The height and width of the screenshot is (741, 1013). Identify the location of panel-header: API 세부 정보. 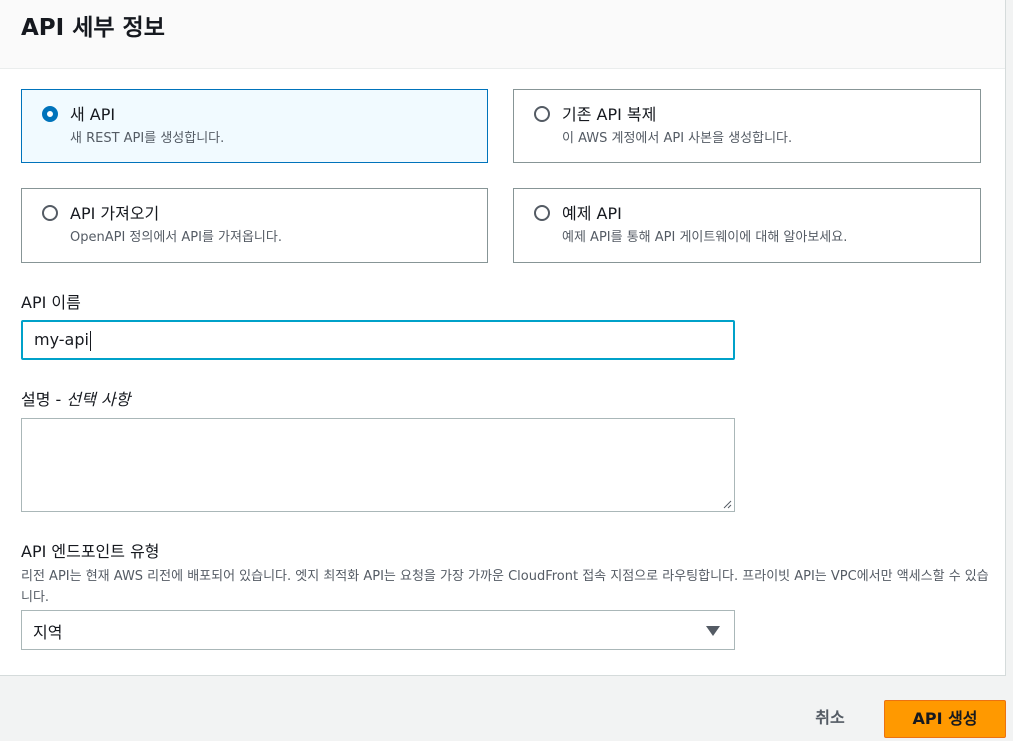
(502, 34).